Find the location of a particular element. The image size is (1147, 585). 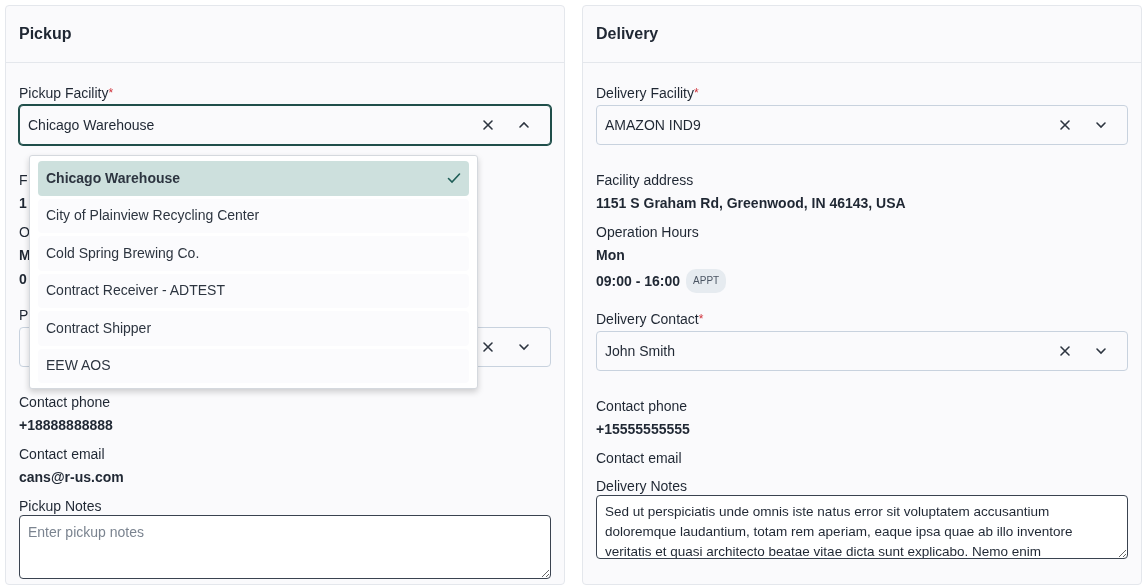

field-label: Pickup Notes is located at coordinates (60, 506).